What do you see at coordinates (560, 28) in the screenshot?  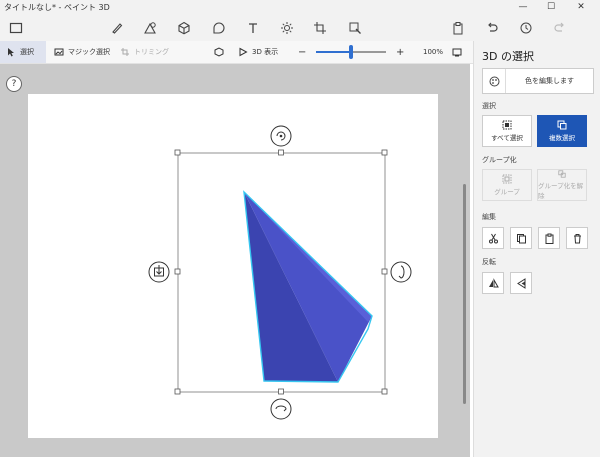 I see `redo-icon` at bounding box center [560, 28].